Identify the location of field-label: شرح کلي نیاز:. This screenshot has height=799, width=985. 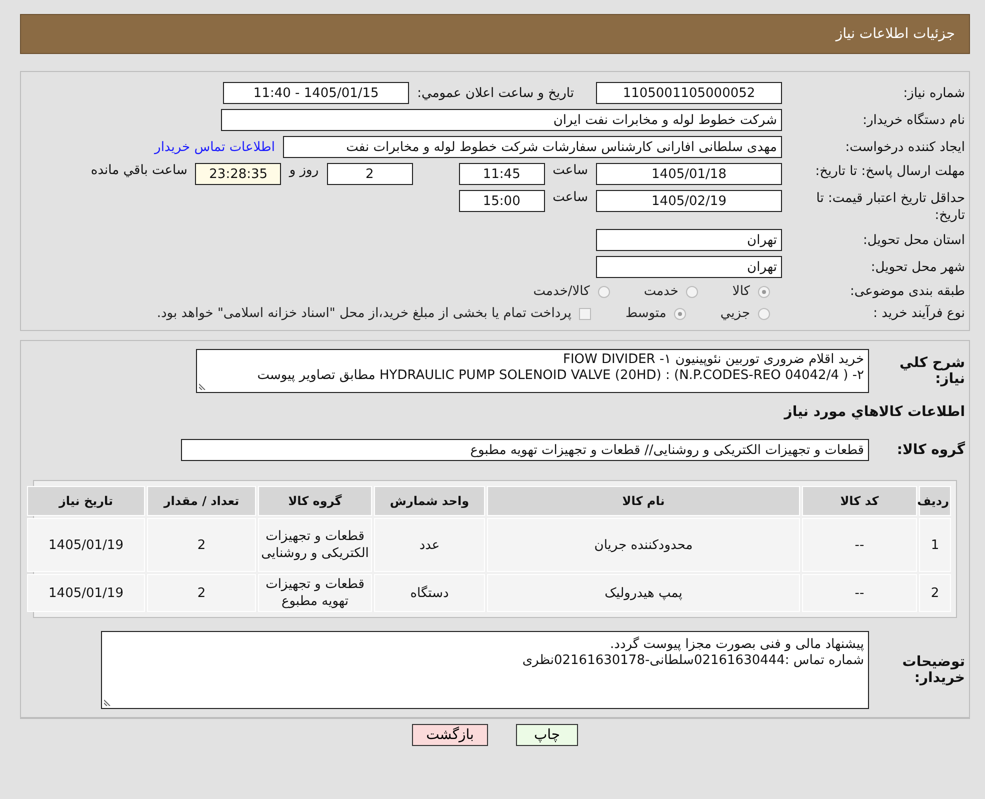
(931, 371).